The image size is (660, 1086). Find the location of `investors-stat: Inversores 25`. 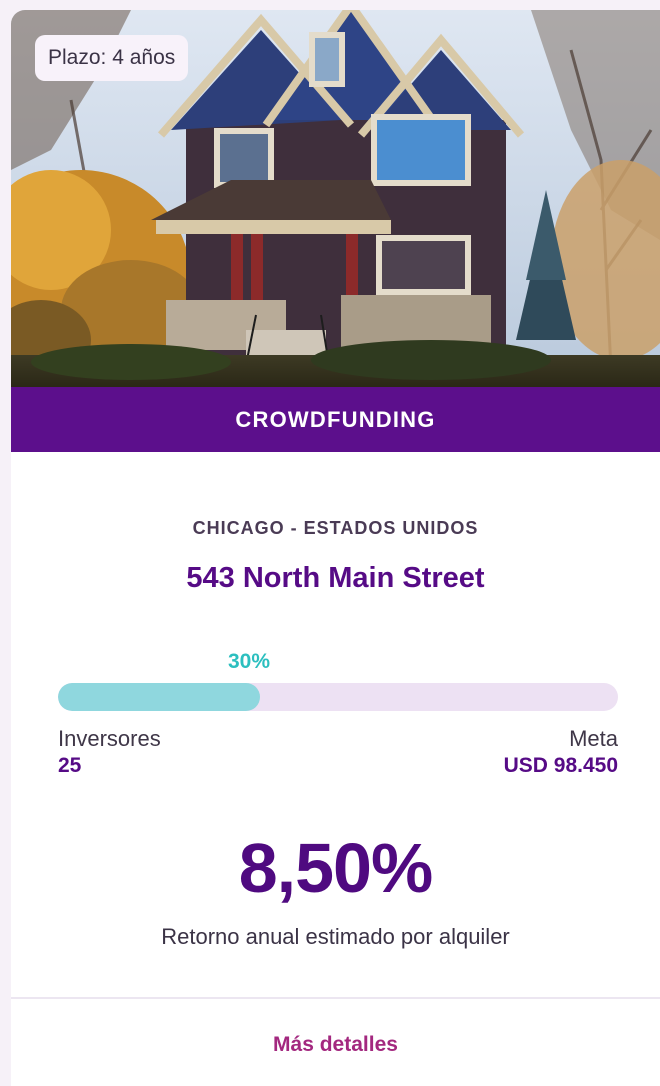

investors-stat: Inversores 25 is located at coordinates (109, 752).